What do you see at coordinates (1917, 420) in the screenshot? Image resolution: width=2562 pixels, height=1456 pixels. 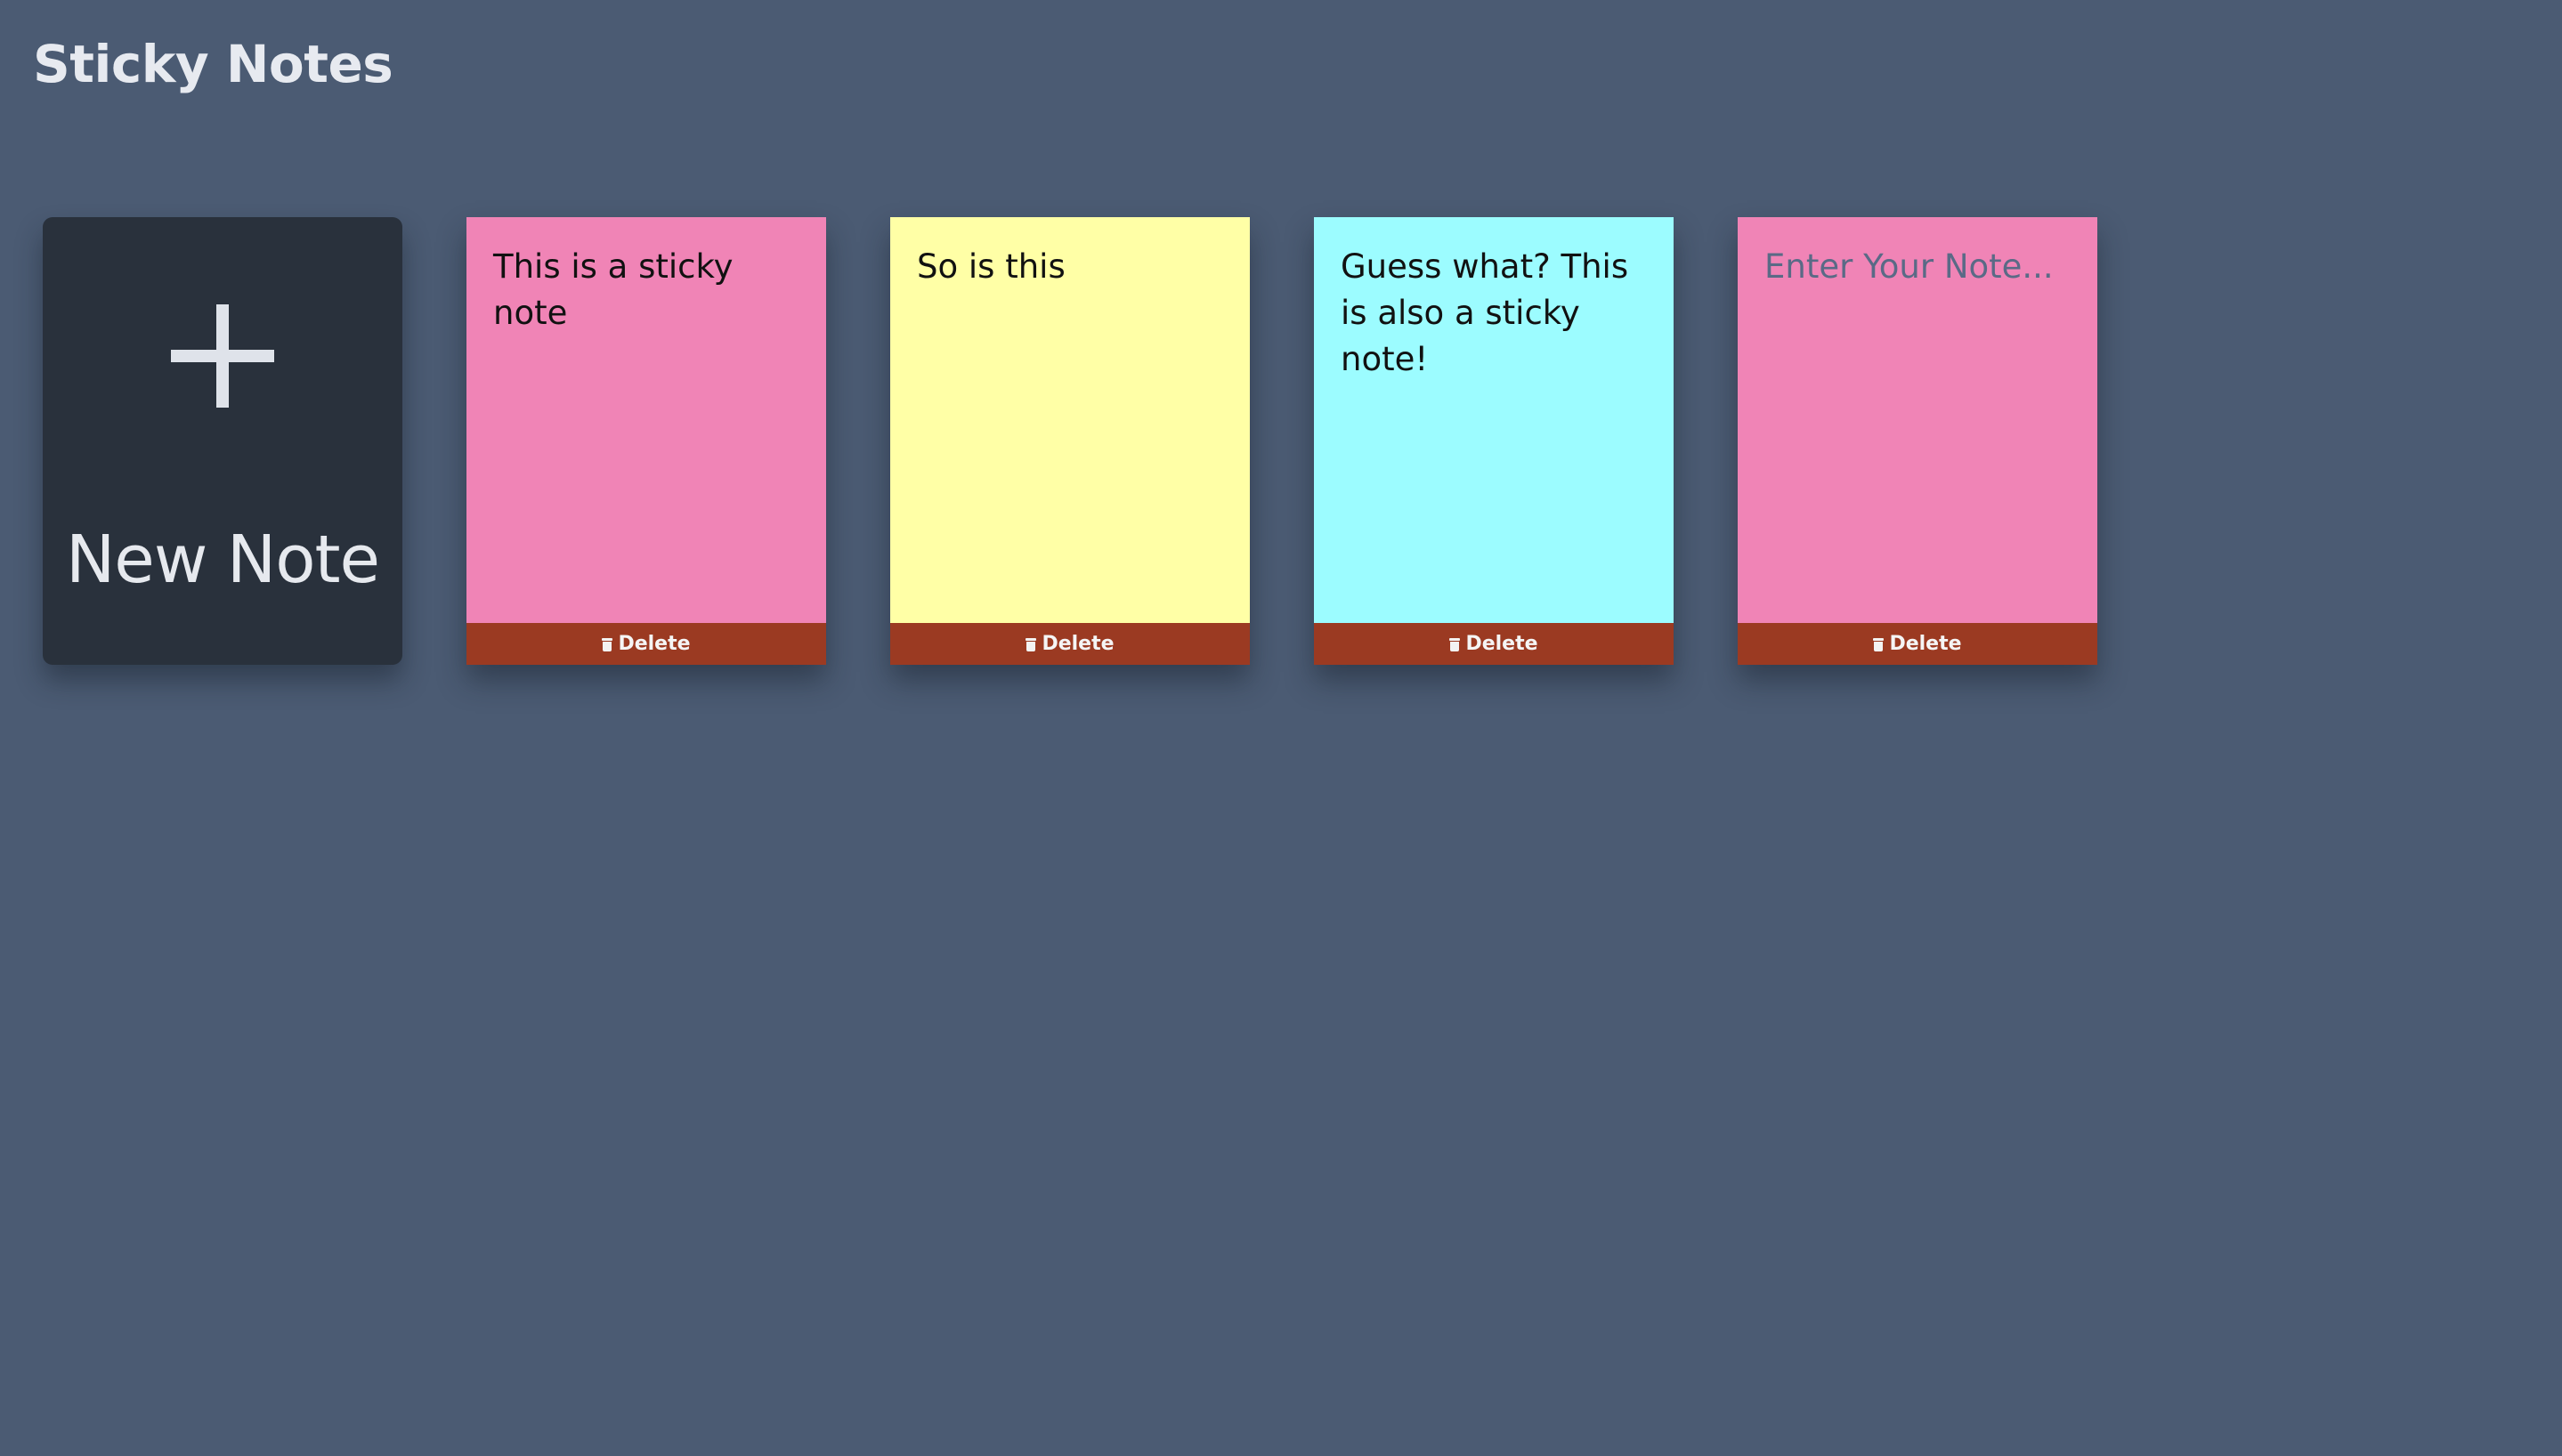 I see `note-text-input` at bounding box center [1917, 420].